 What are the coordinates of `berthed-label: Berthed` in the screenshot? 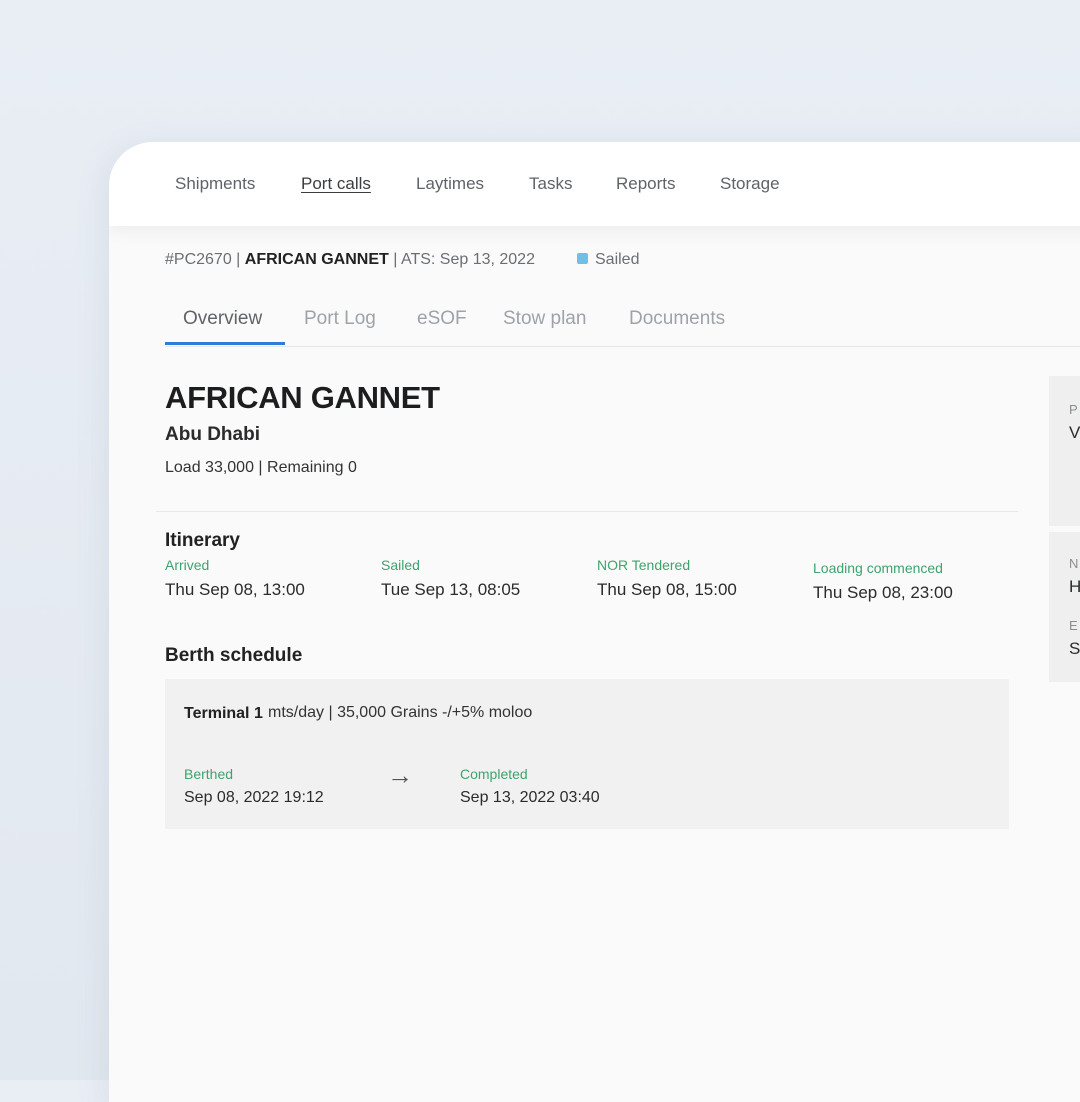 It's located at (209, 774).